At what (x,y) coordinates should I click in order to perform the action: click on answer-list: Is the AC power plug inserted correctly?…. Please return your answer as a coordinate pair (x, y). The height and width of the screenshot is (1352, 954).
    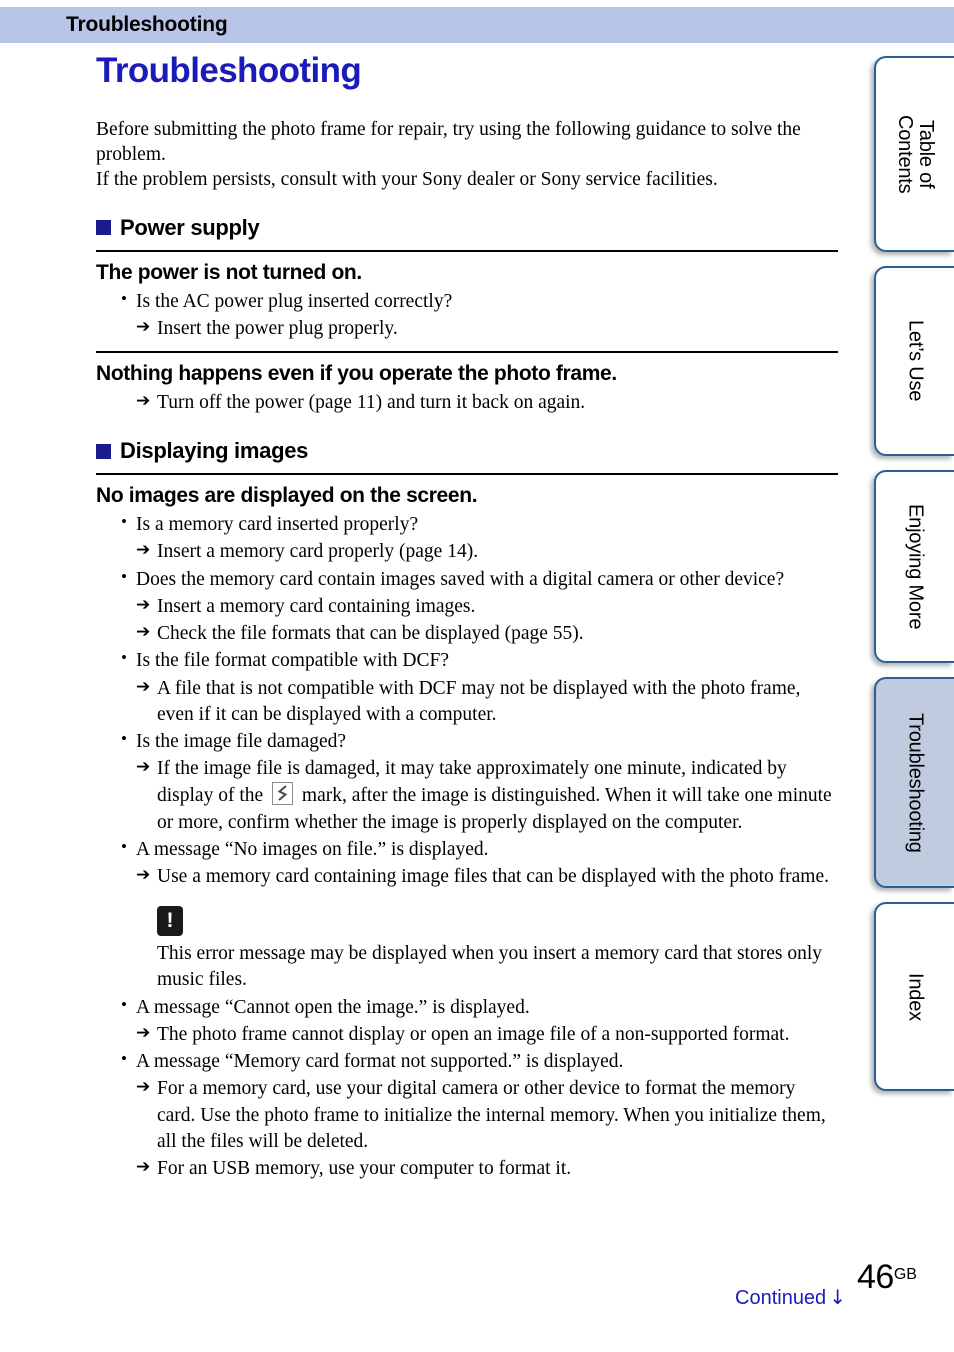
    Looking at the image, I should click on (467, 315).